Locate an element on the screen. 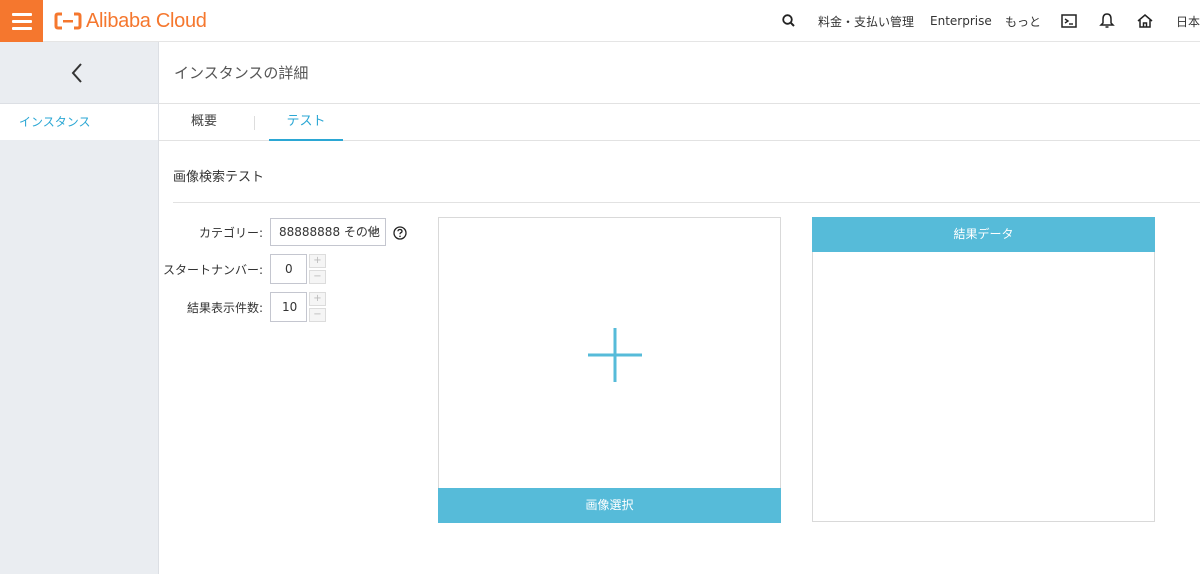  home-icon is located at coordinates (1145, 21).